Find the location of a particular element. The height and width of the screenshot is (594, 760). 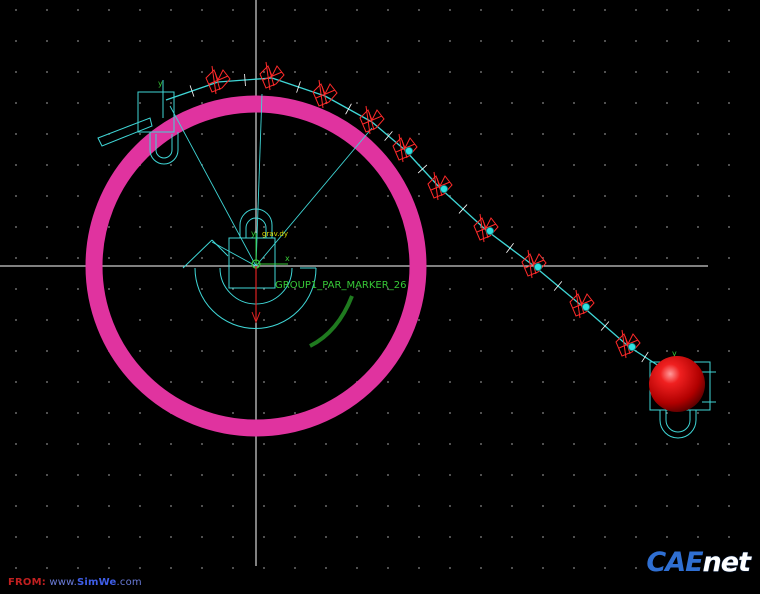

link-tick is located at coordinates (645, 357).